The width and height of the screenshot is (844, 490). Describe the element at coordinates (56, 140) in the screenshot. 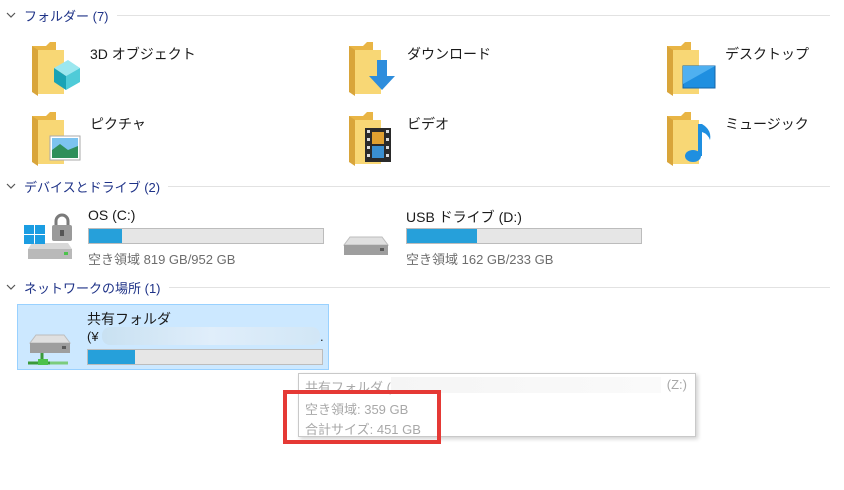

I see `pictures-folder-icon` at that location.